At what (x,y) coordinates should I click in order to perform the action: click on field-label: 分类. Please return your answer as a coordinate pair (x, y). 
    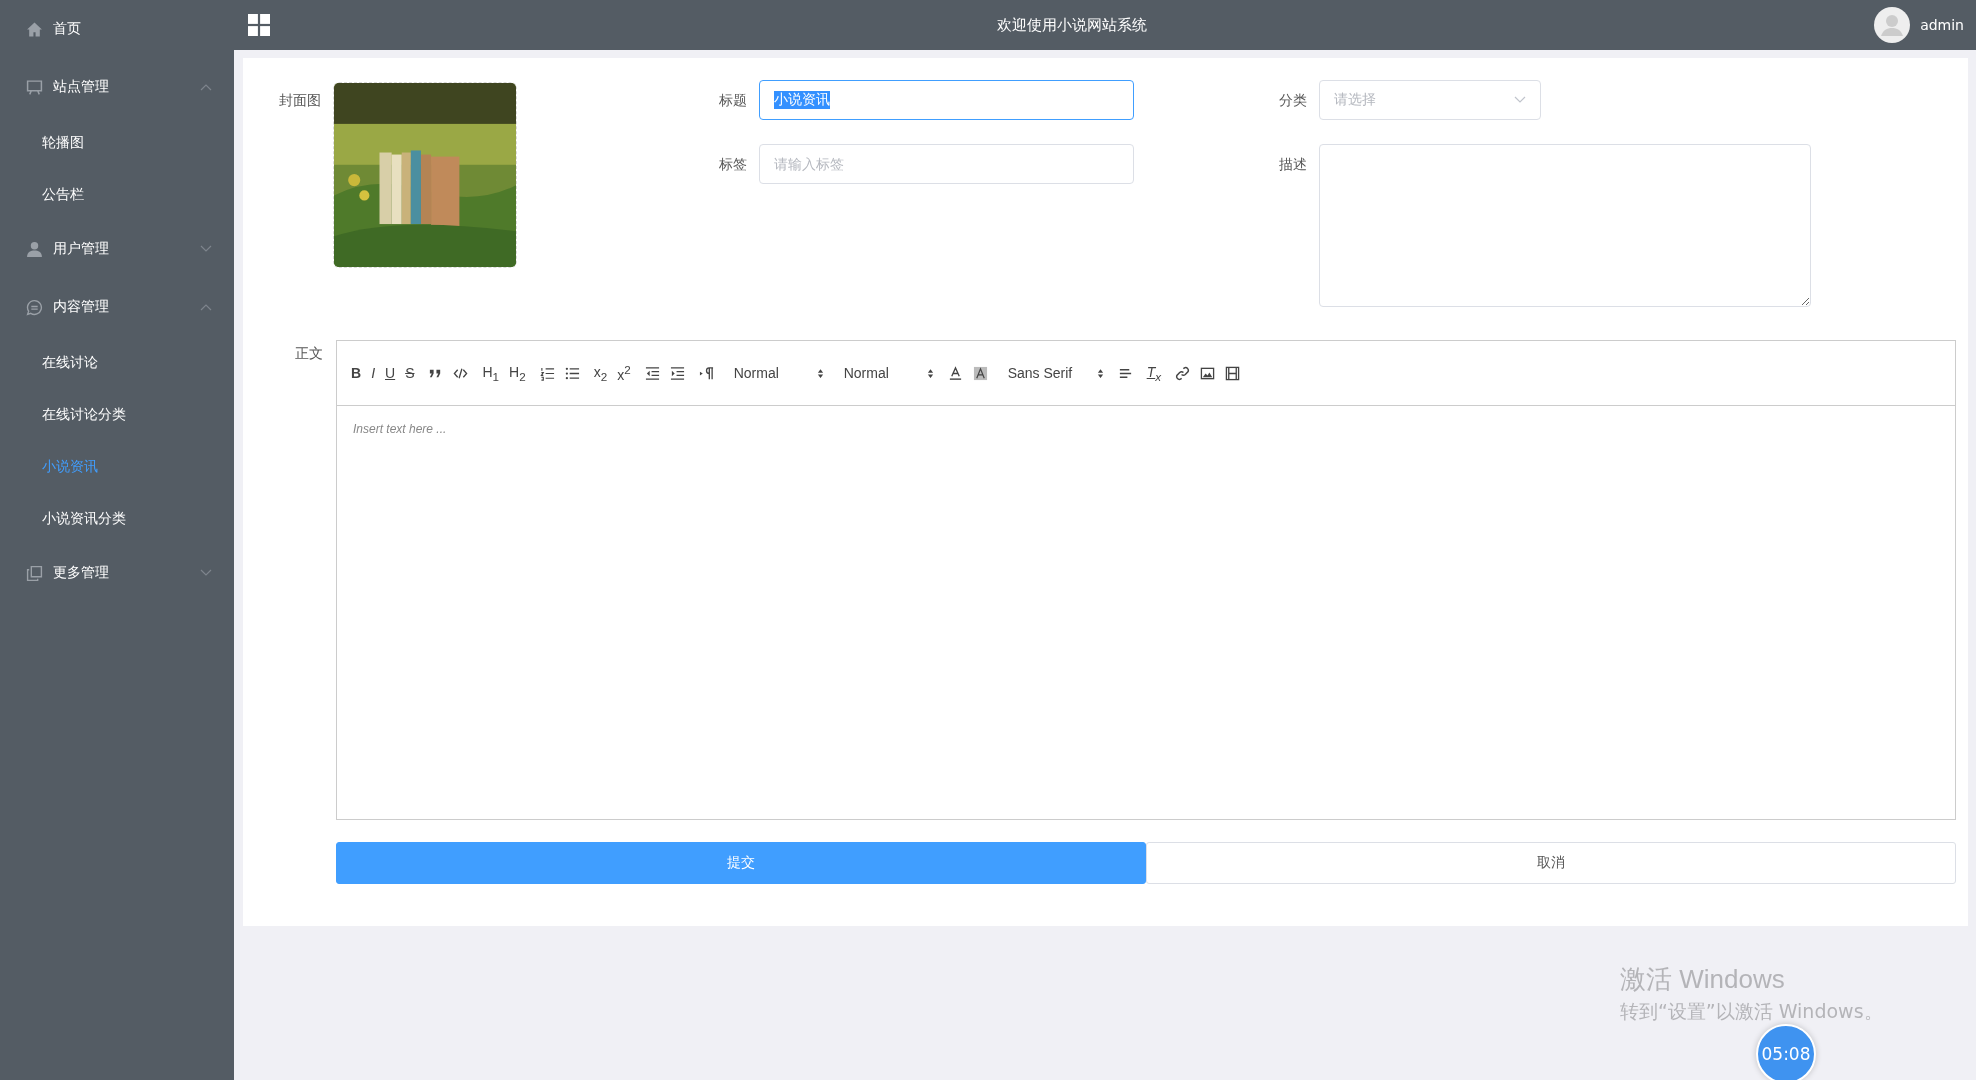
    Looking at the image, I should click on (1292, 100).